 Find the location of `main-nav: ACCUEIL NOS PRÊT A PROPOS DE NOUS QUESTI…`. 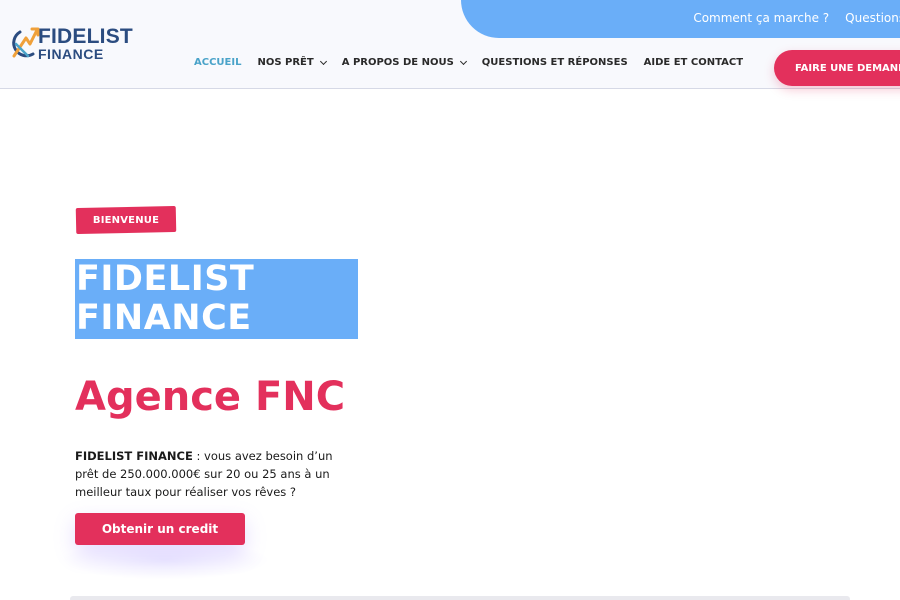

main-nav: ACCUEIL NOS PRÊT A PROPOS DE NOUS QUESTI… is located at coordinates (476, 62).